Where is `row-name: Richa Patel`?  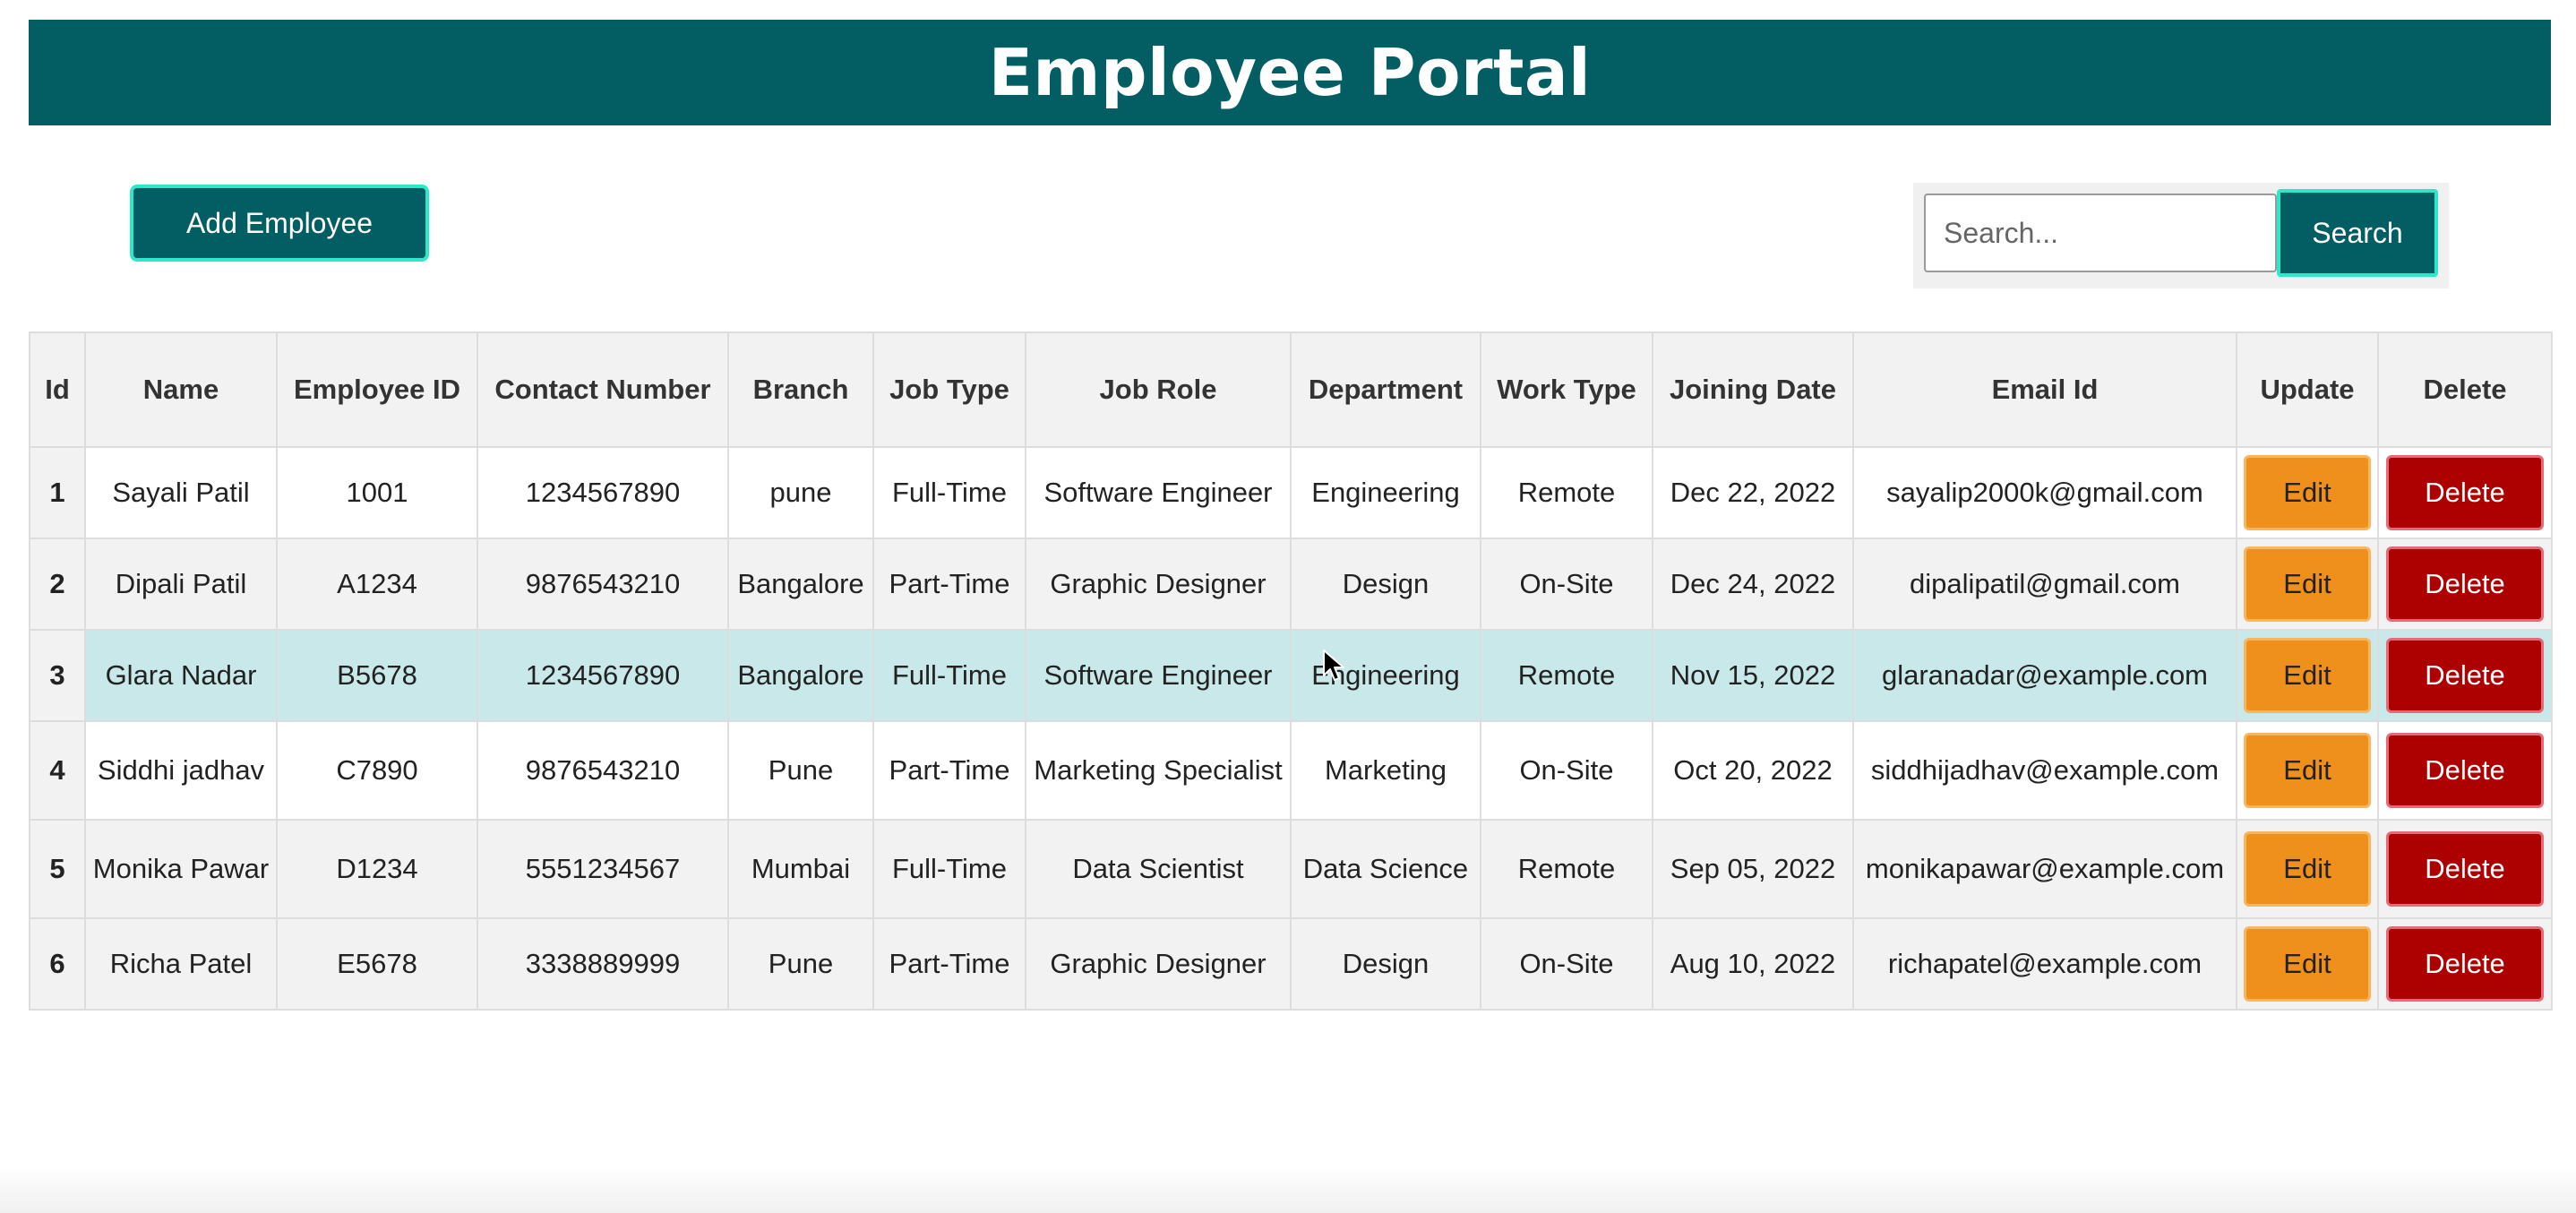
row-name: Richa Patel is located at coordinates (181, 964).